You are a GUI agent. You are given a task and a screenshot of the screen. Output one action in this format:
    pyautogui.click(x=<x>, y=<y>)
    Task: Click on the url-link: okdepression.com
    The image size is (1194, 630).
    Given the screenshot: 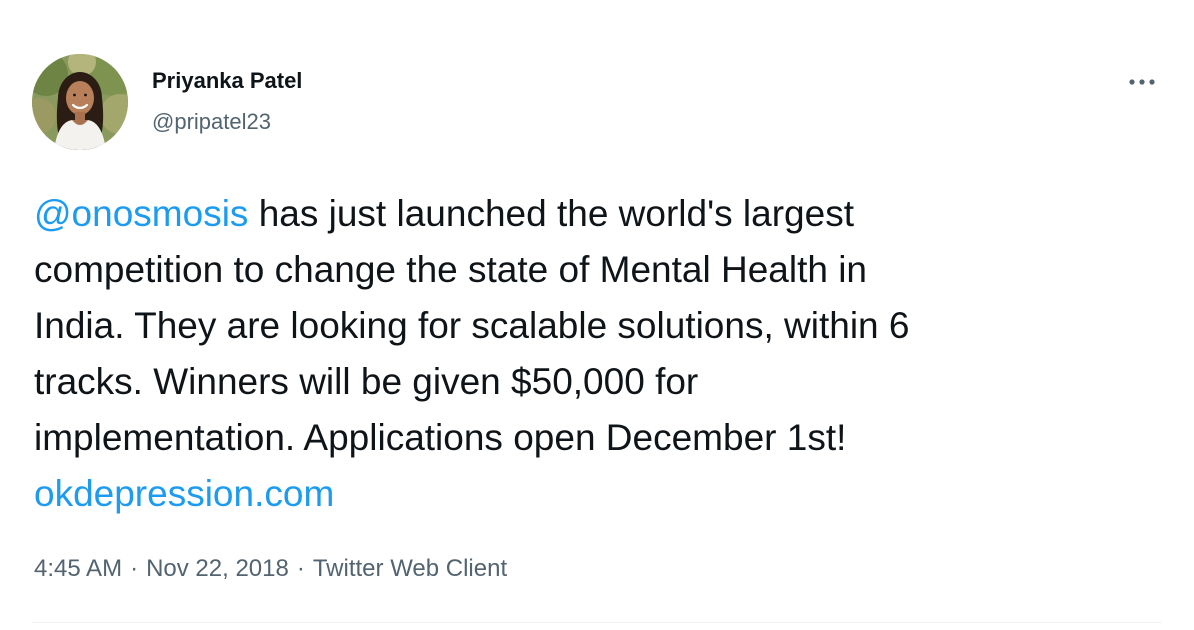 What is the action you would take?
    pyautogui.click(x=184, y=493)
    